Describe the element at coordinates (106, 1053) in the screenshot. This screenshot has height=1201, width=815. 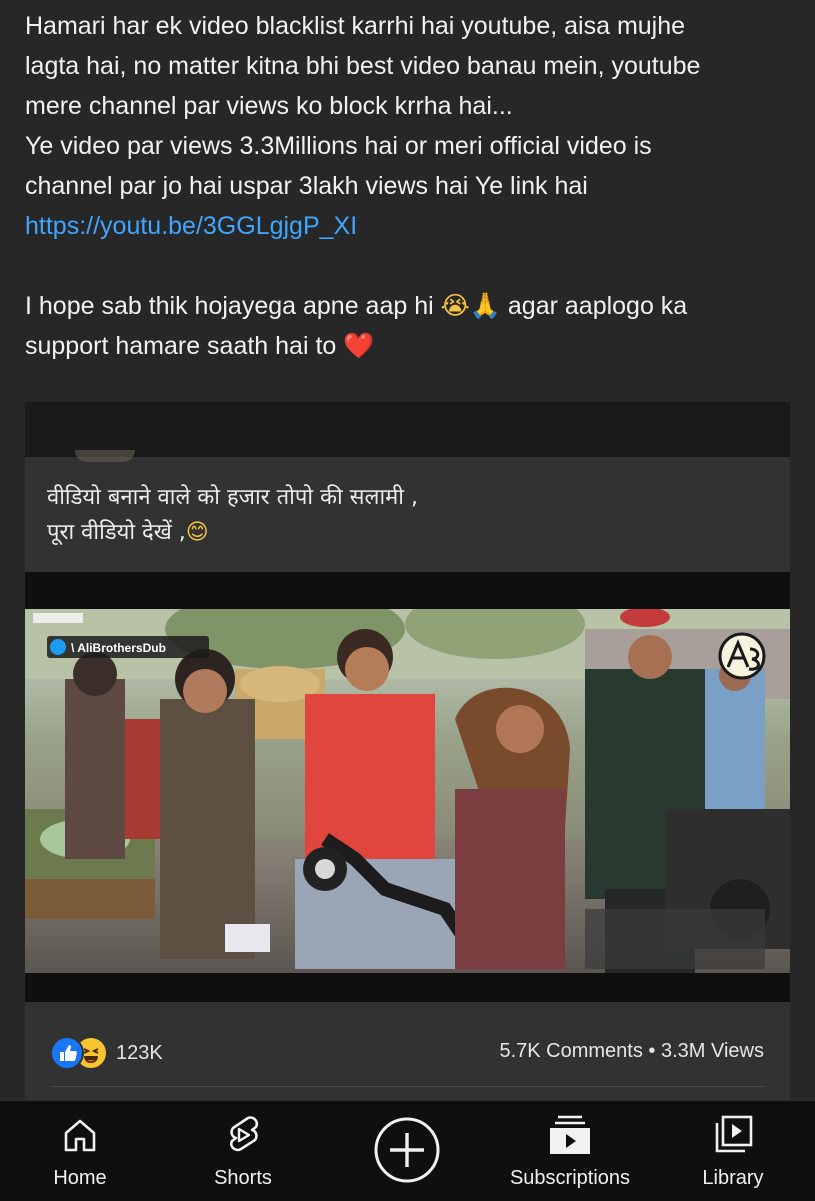
I see `reactions: 123K` at that location.